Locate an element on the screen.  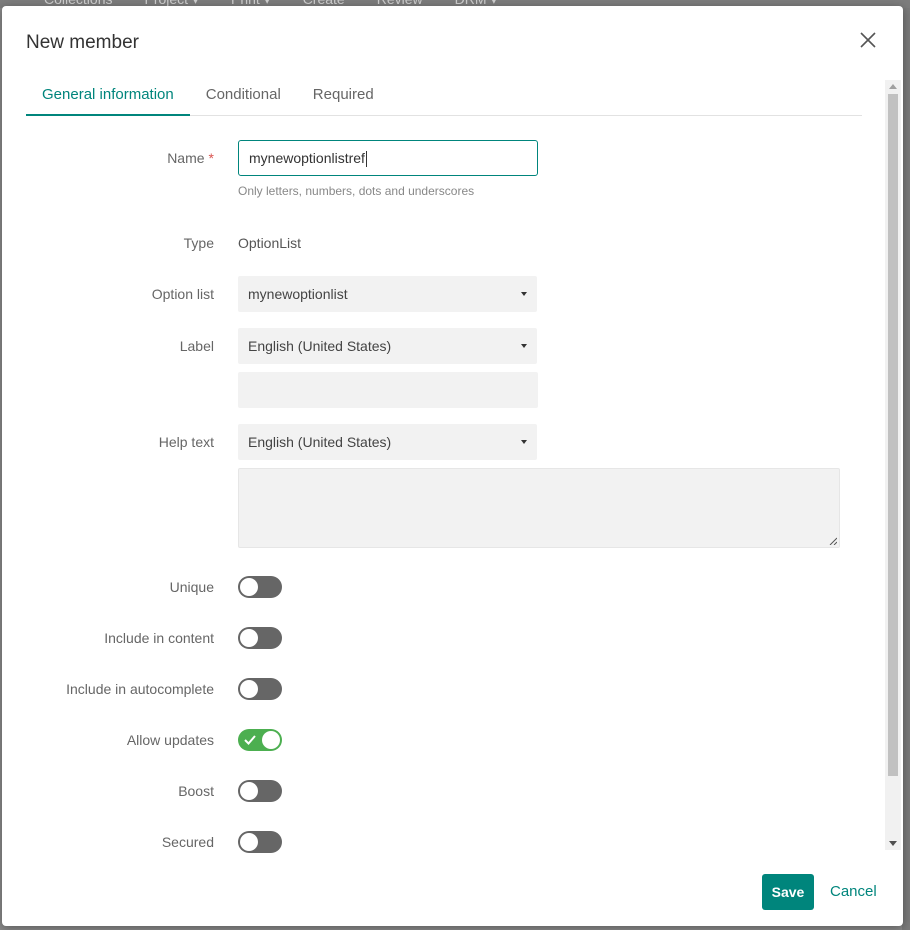
secured-label: Secured is located at coordinates (187, 842).